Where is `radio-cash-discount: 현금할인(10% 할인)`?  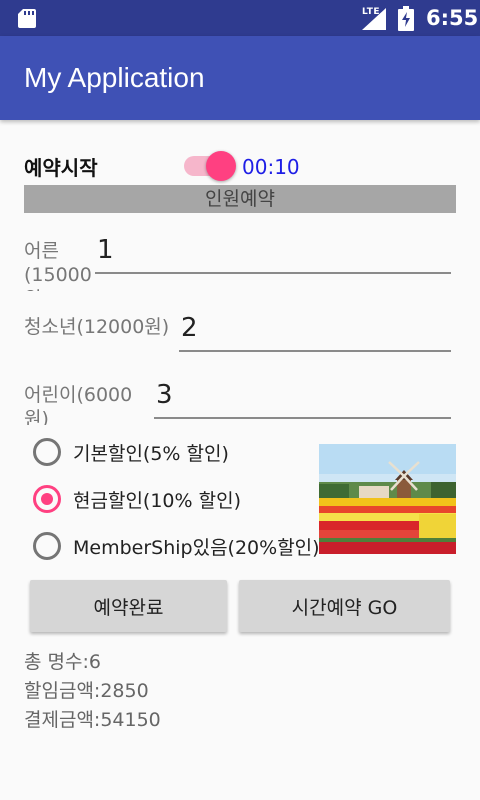
radio-cash-discount: 현금할인(10% 할인) is located at coordinates (137, 499).